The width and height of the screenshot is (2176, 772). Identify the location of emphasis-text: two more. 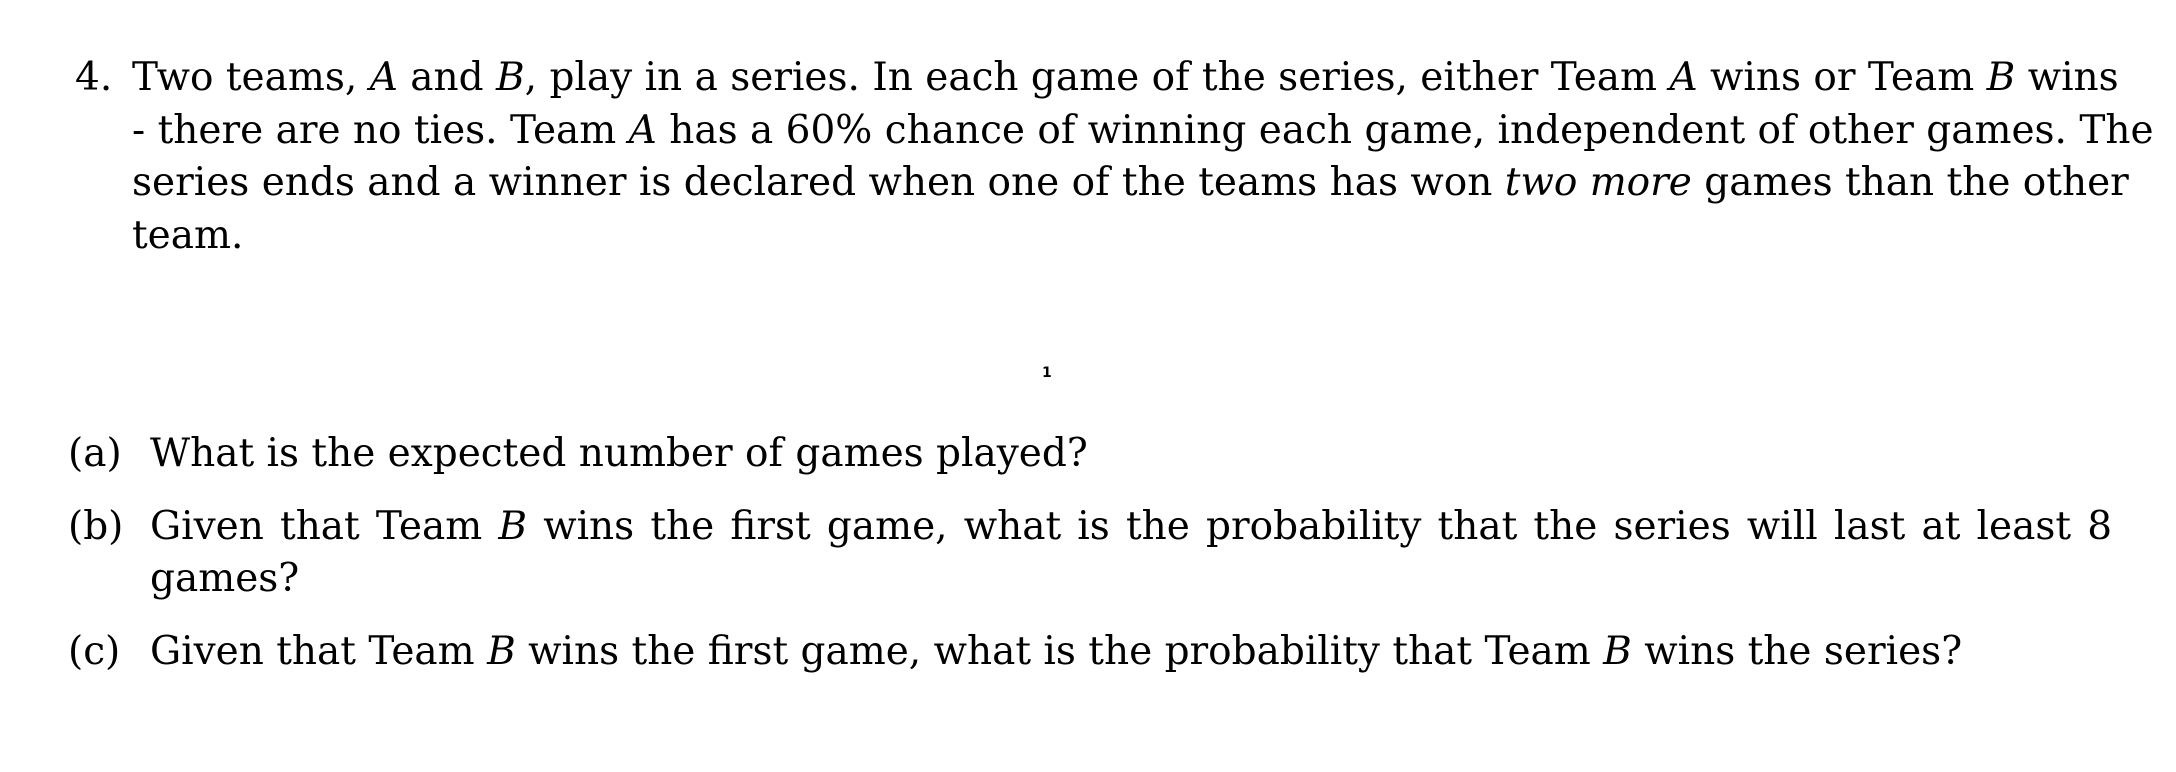
(1598, 182).